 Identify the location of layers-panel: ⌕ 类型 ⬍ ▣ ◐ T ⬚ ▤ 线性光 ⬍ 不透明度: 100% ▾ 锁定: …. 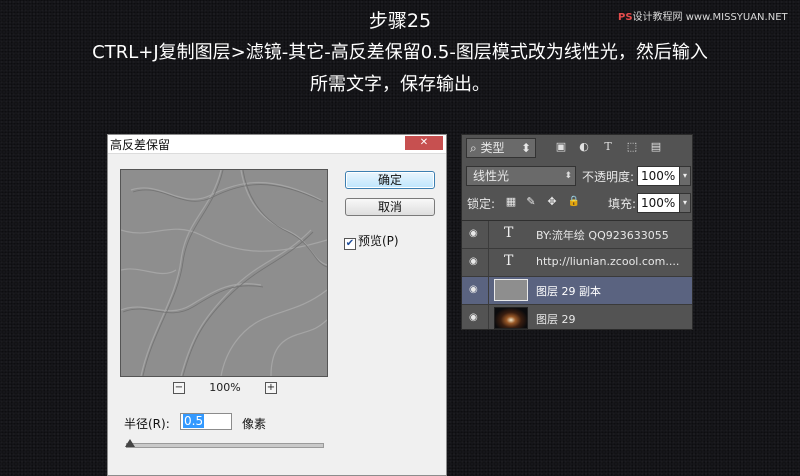
(577, 232).